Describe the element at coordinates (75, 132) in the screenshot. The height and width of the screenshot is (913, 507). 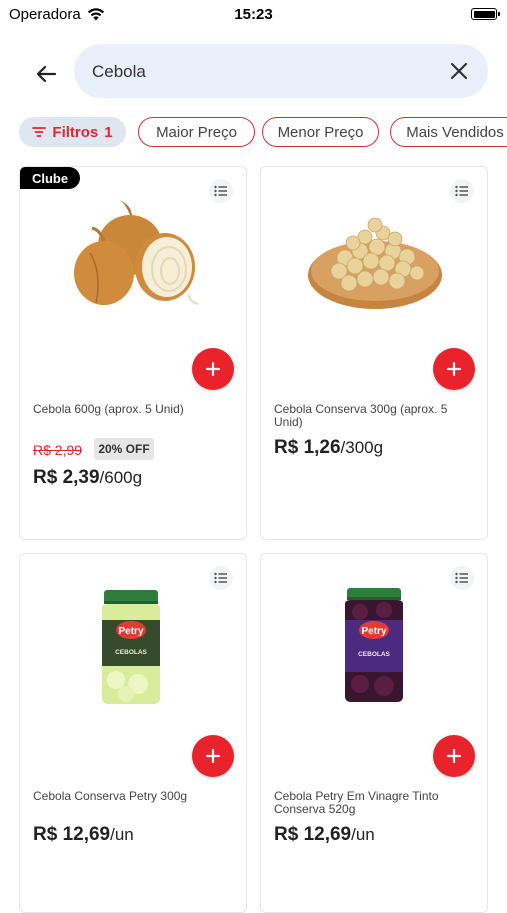
I see `filters-label: Filtros` at that location.